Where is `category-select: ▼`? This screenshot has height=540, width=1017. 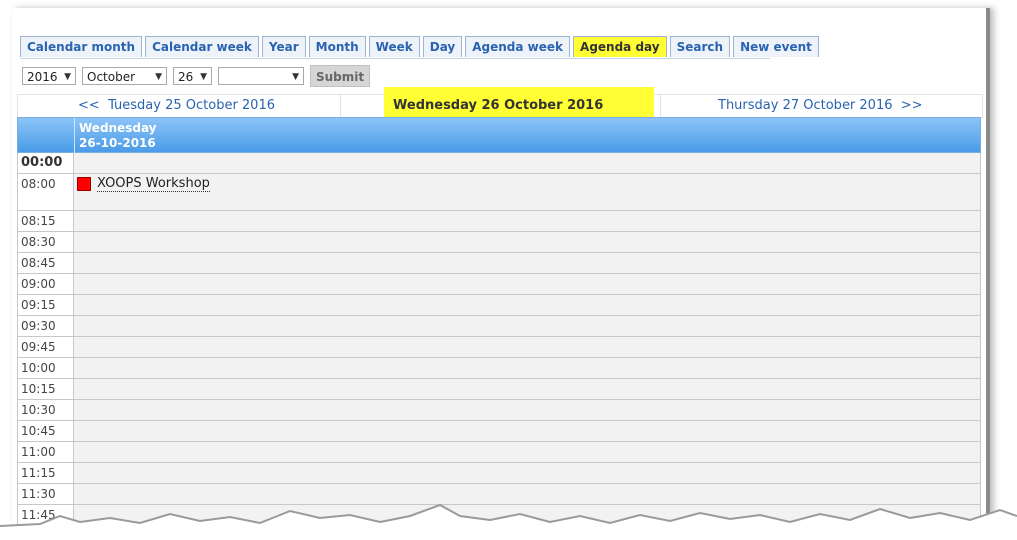 category-select: ▼ is located at coordinates (261, 76).